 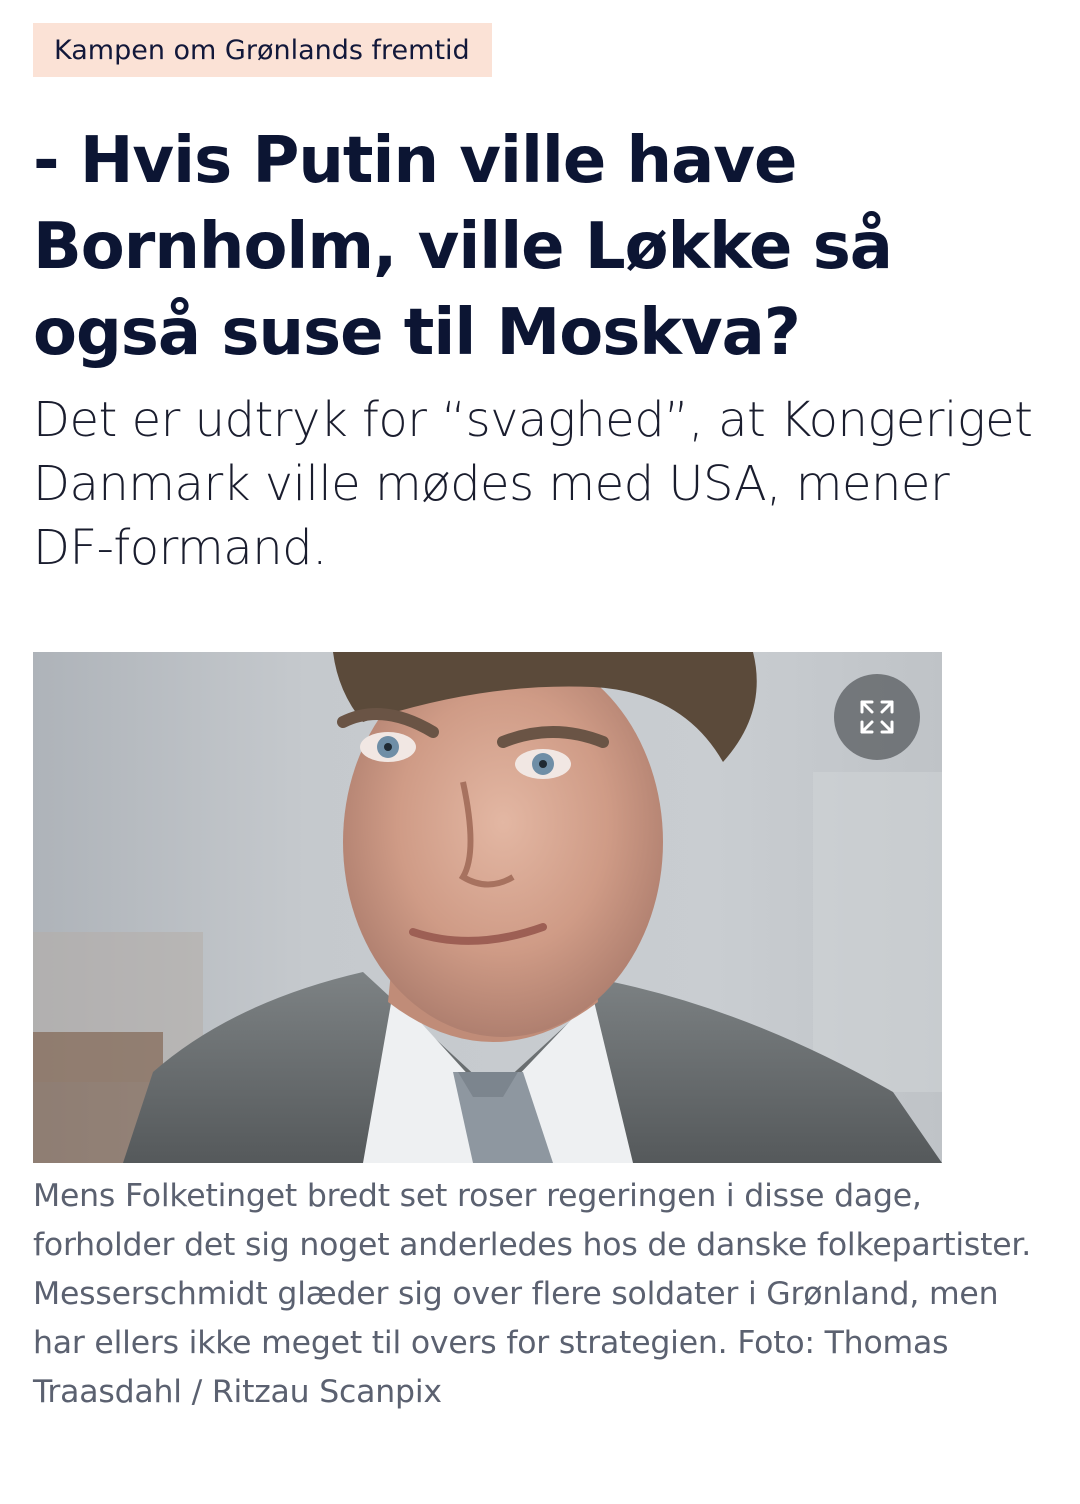 I want to click on expand-photo-button, so click(x=877, y=717).